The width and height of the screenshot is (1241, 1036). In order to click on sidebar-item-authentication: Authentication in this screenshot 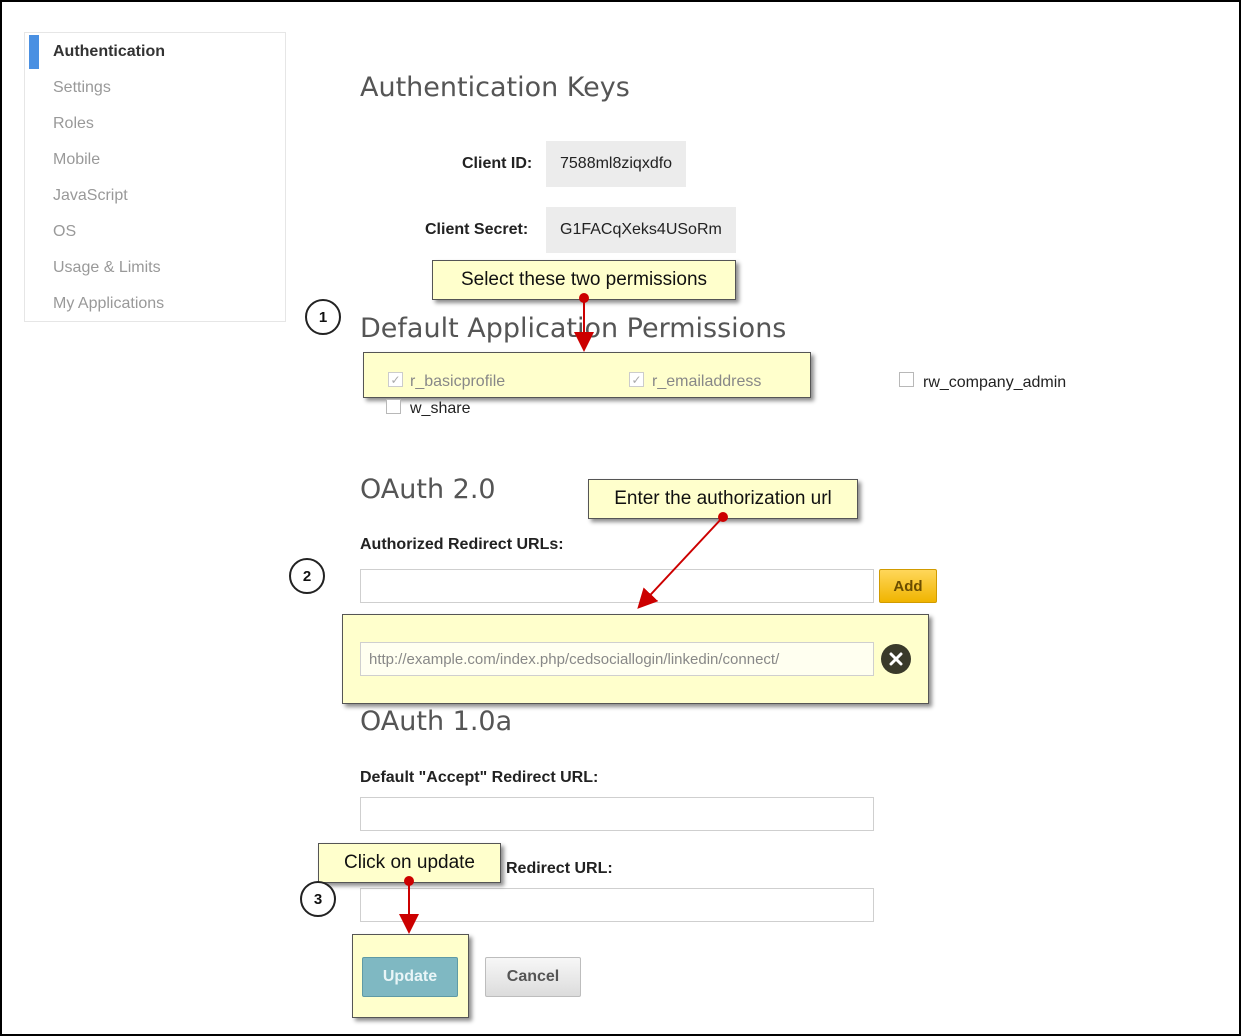, I will do `click(109, 52)`.